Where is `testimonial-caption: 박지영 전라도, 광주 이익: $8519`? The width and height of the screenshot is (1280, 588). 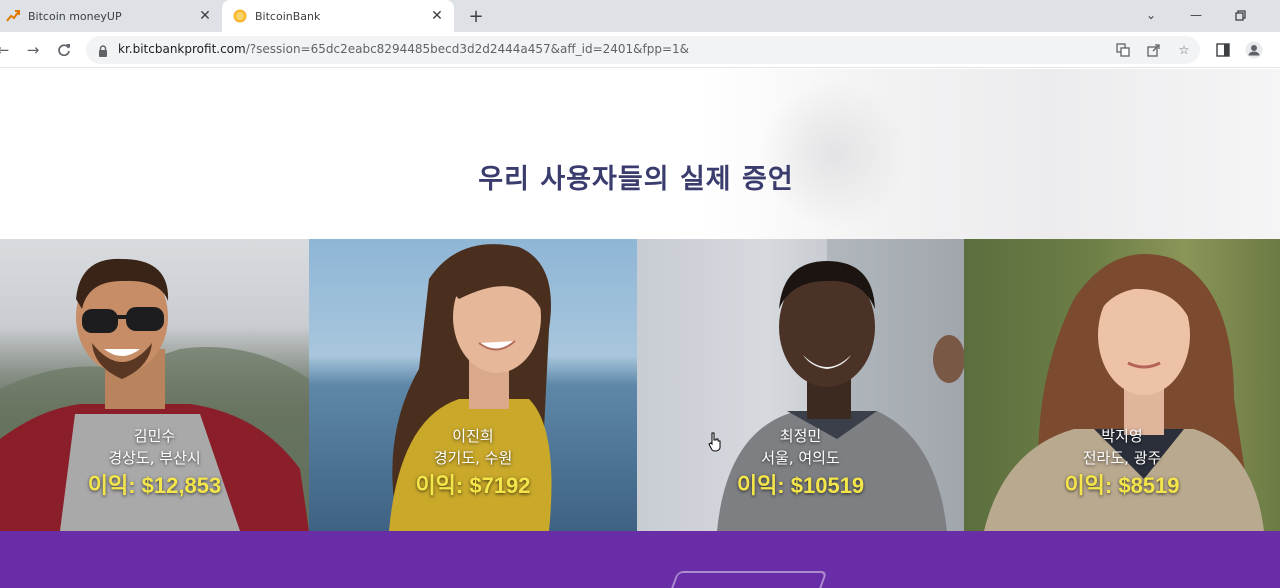 testimonial-caption: 박지영 전라도, 광주 이익: $8519 is located at coordinates (1122, 463).